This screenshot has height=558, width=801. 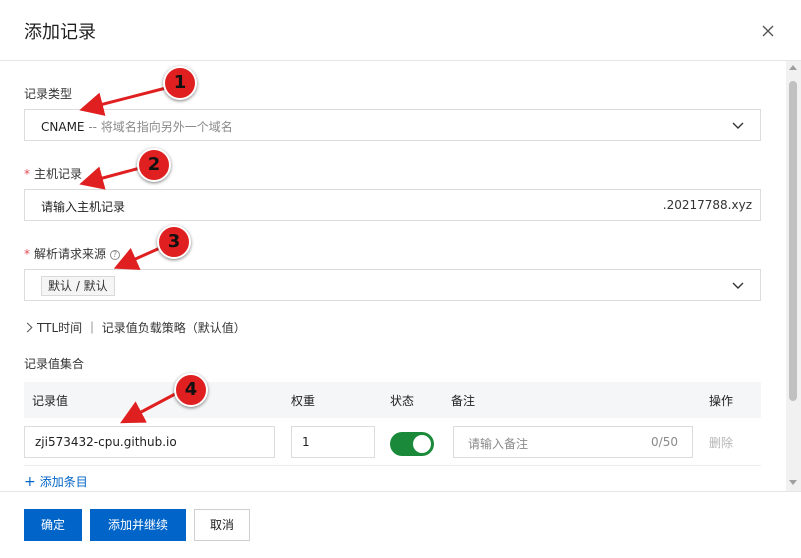 What do you see at coordinates (30, 482) in the screenshot?
I see `plus-icon: +` at bounding box center [30, 482].